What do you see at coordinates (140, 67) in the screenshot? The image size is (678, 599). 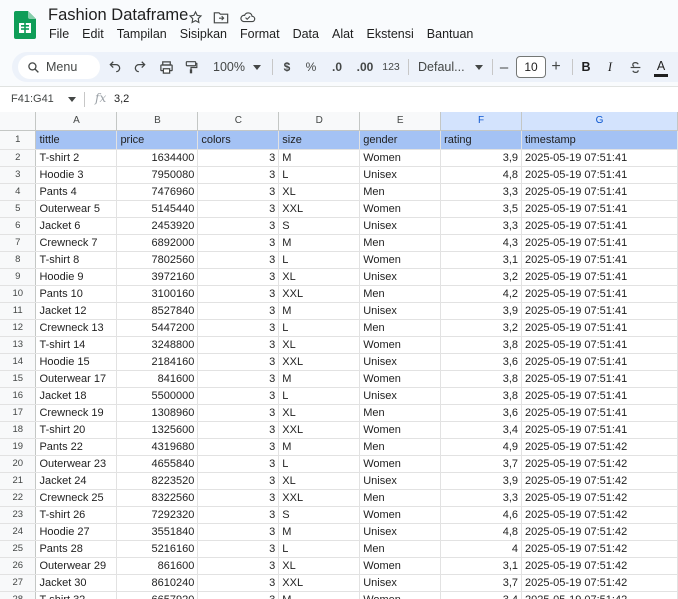 I see `redo-button` at bounding box center [140, 67].